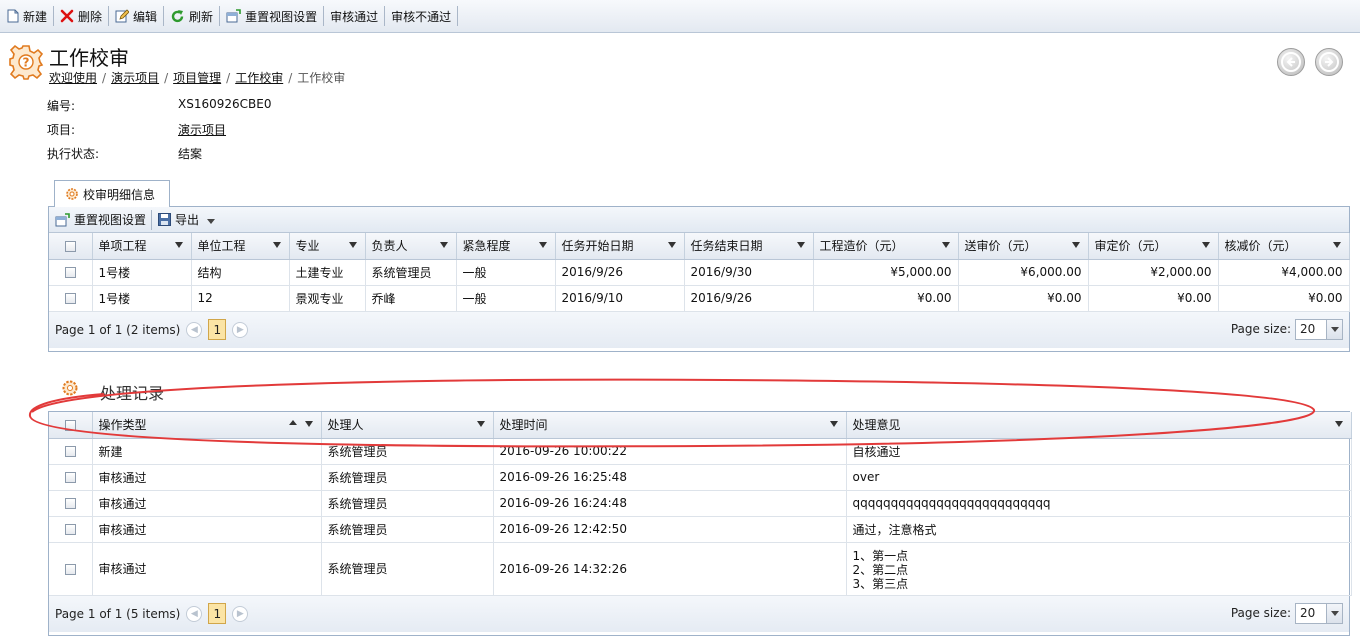 The width and height of the screenshot is (1360, 643). Describe the element at coordinates (699, 220) in the screenshot. I see `detail-grid-toolbar: 重置视图设置 导出` at that location.